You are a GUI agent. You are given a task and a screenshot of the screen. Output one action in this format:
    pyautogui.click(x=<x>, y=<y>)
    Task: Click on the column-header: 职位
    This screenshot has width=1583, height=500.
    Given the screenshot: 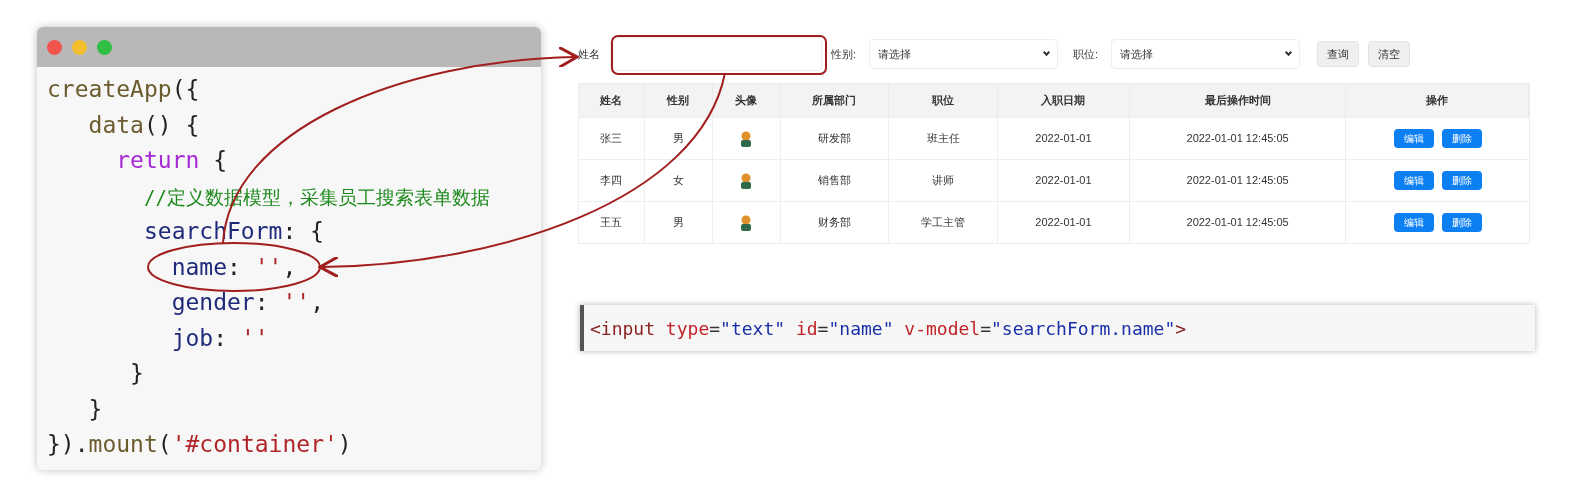 What is the action you would take?
    pyautogui.click(x=944, y=100)
    